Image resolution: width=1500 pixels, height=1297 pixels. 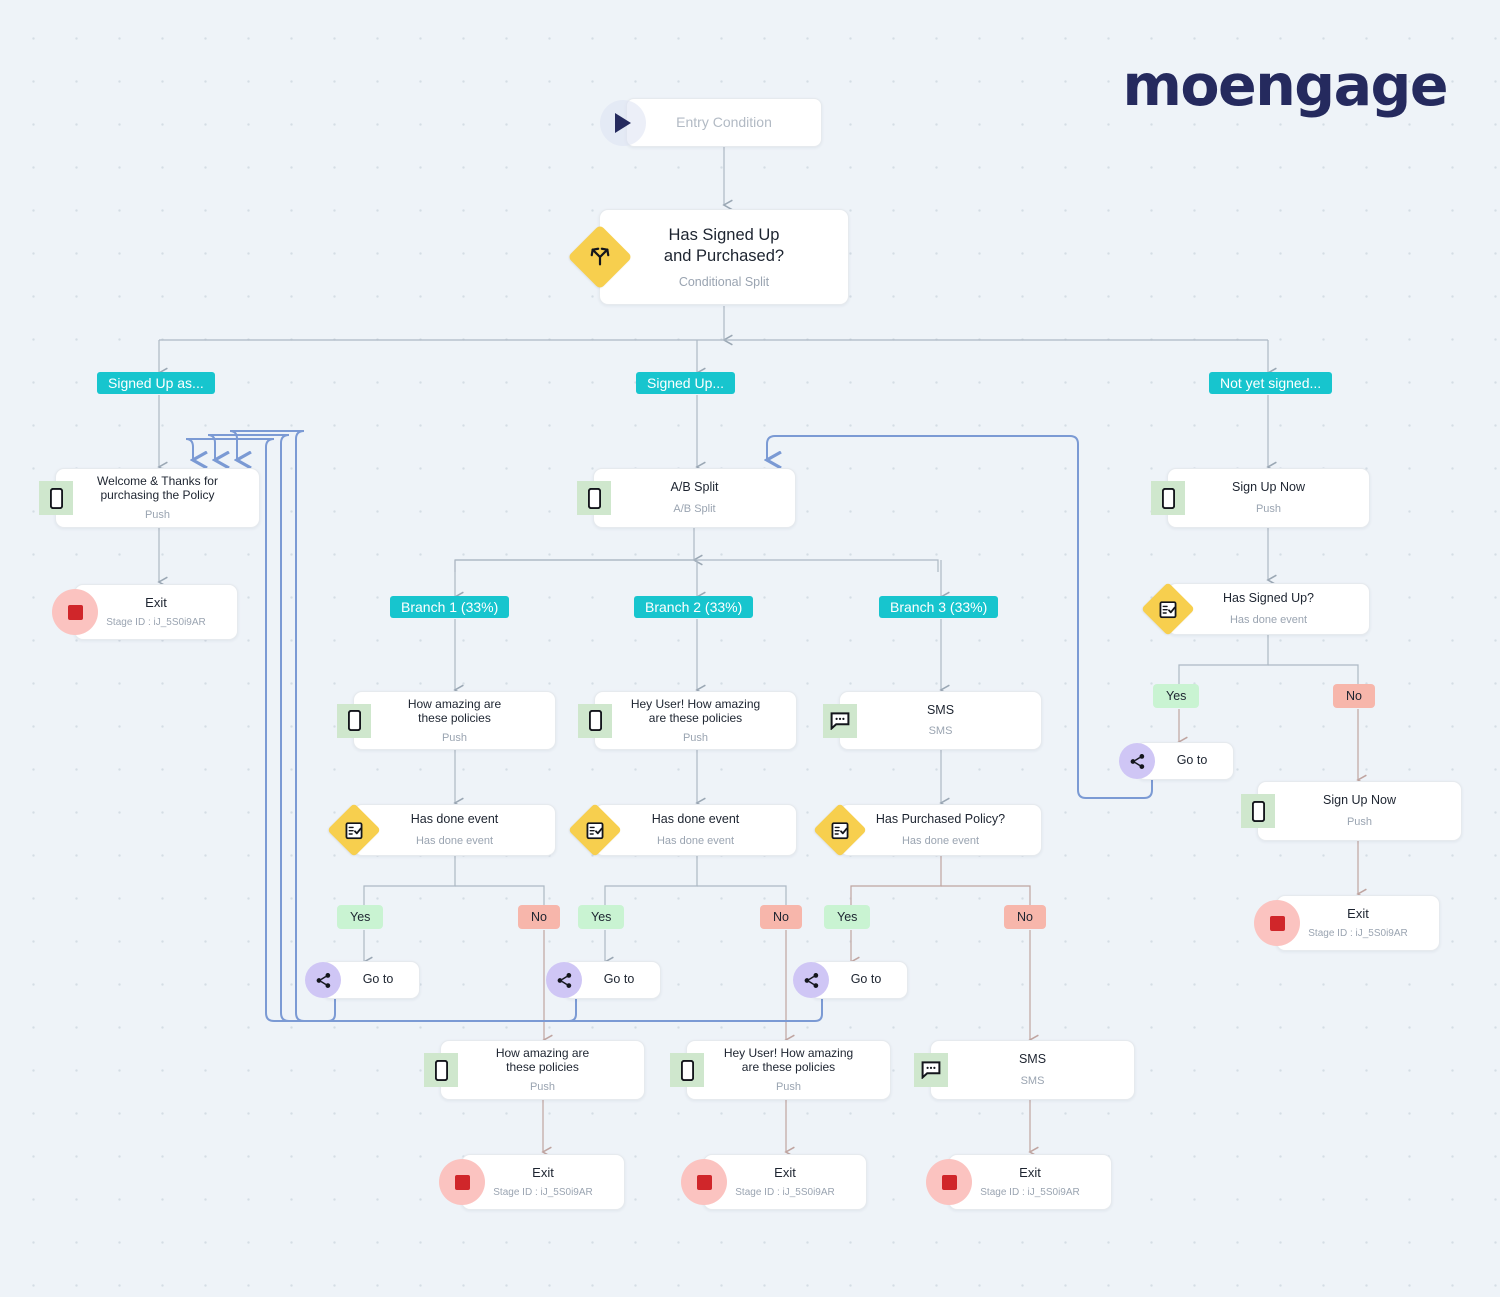 I want to click on ab-split-subtitle: A/B Split, so click(x=694, y=508).